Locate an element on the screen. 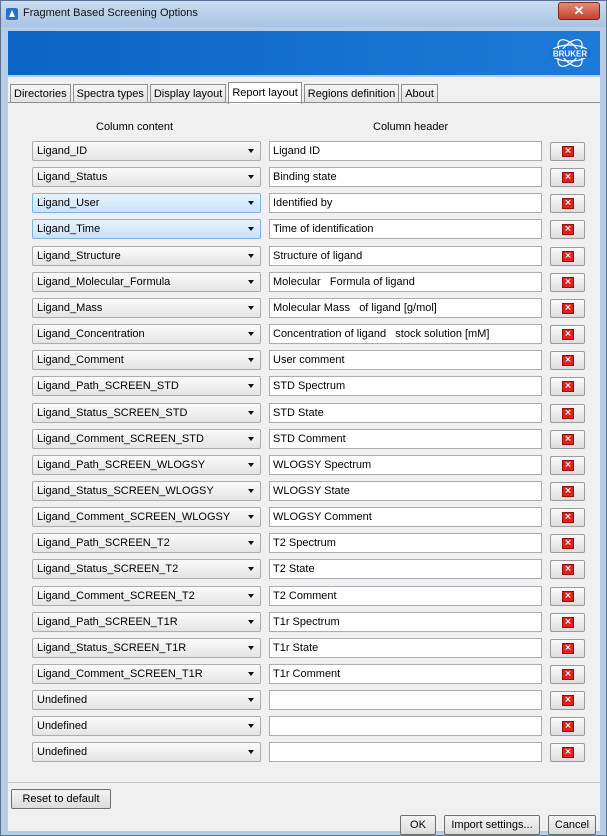 The height and width of the screenshot is (836, 607). column-header-field: T1r Spectrum is located at coordinates (405, 621).